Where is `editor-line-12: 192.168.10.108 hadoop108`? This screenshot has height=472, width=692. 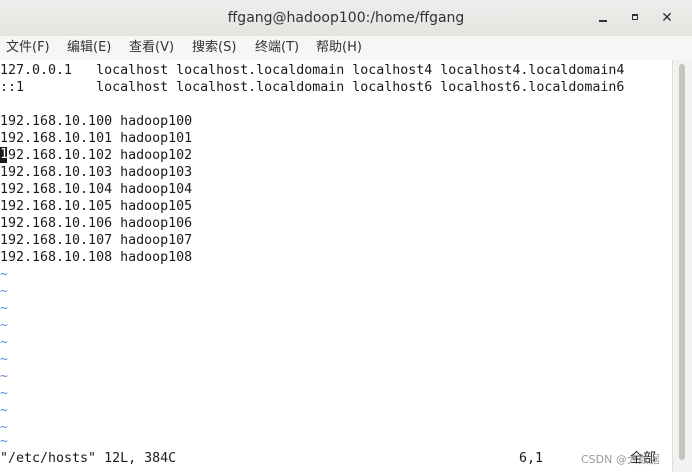 editor-line-12: 192.168.10.108 hadoop108 is located at coordinates (96, 257).